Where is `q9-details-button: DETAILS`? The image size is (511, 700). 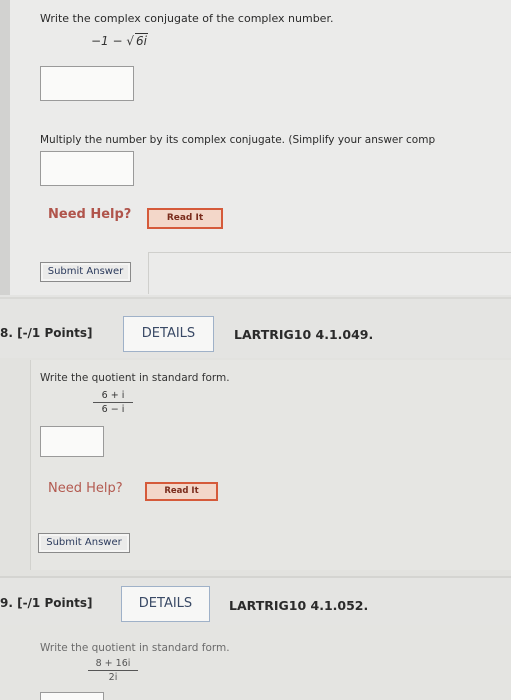 q9-details-button: DETAILS is located at coordinates (165, 604).